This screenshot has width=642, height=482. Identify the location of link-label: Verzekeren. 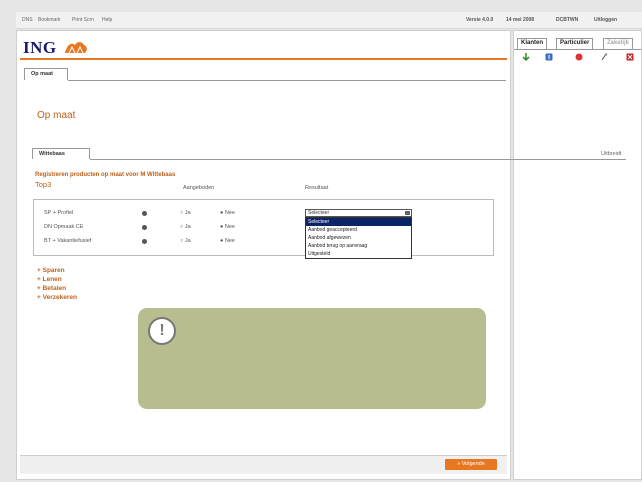
(59, 297).